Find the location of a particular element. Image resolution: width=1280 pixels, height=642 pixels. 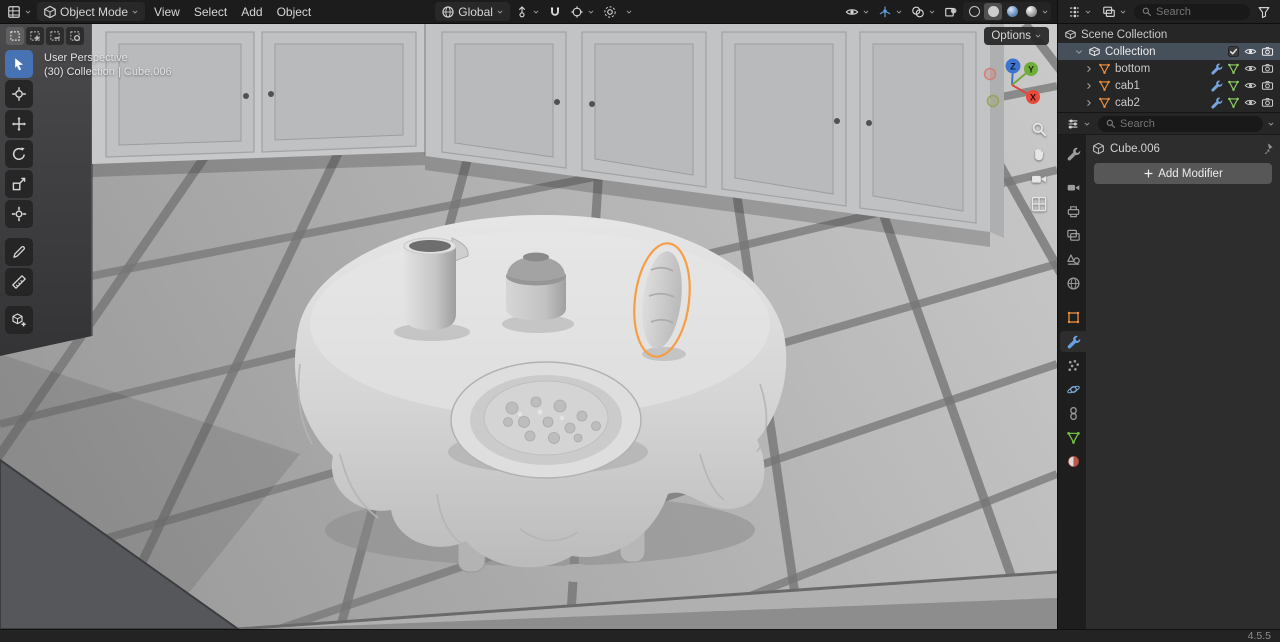

select-mode-subtract-button is located at coordinates (55, 36).